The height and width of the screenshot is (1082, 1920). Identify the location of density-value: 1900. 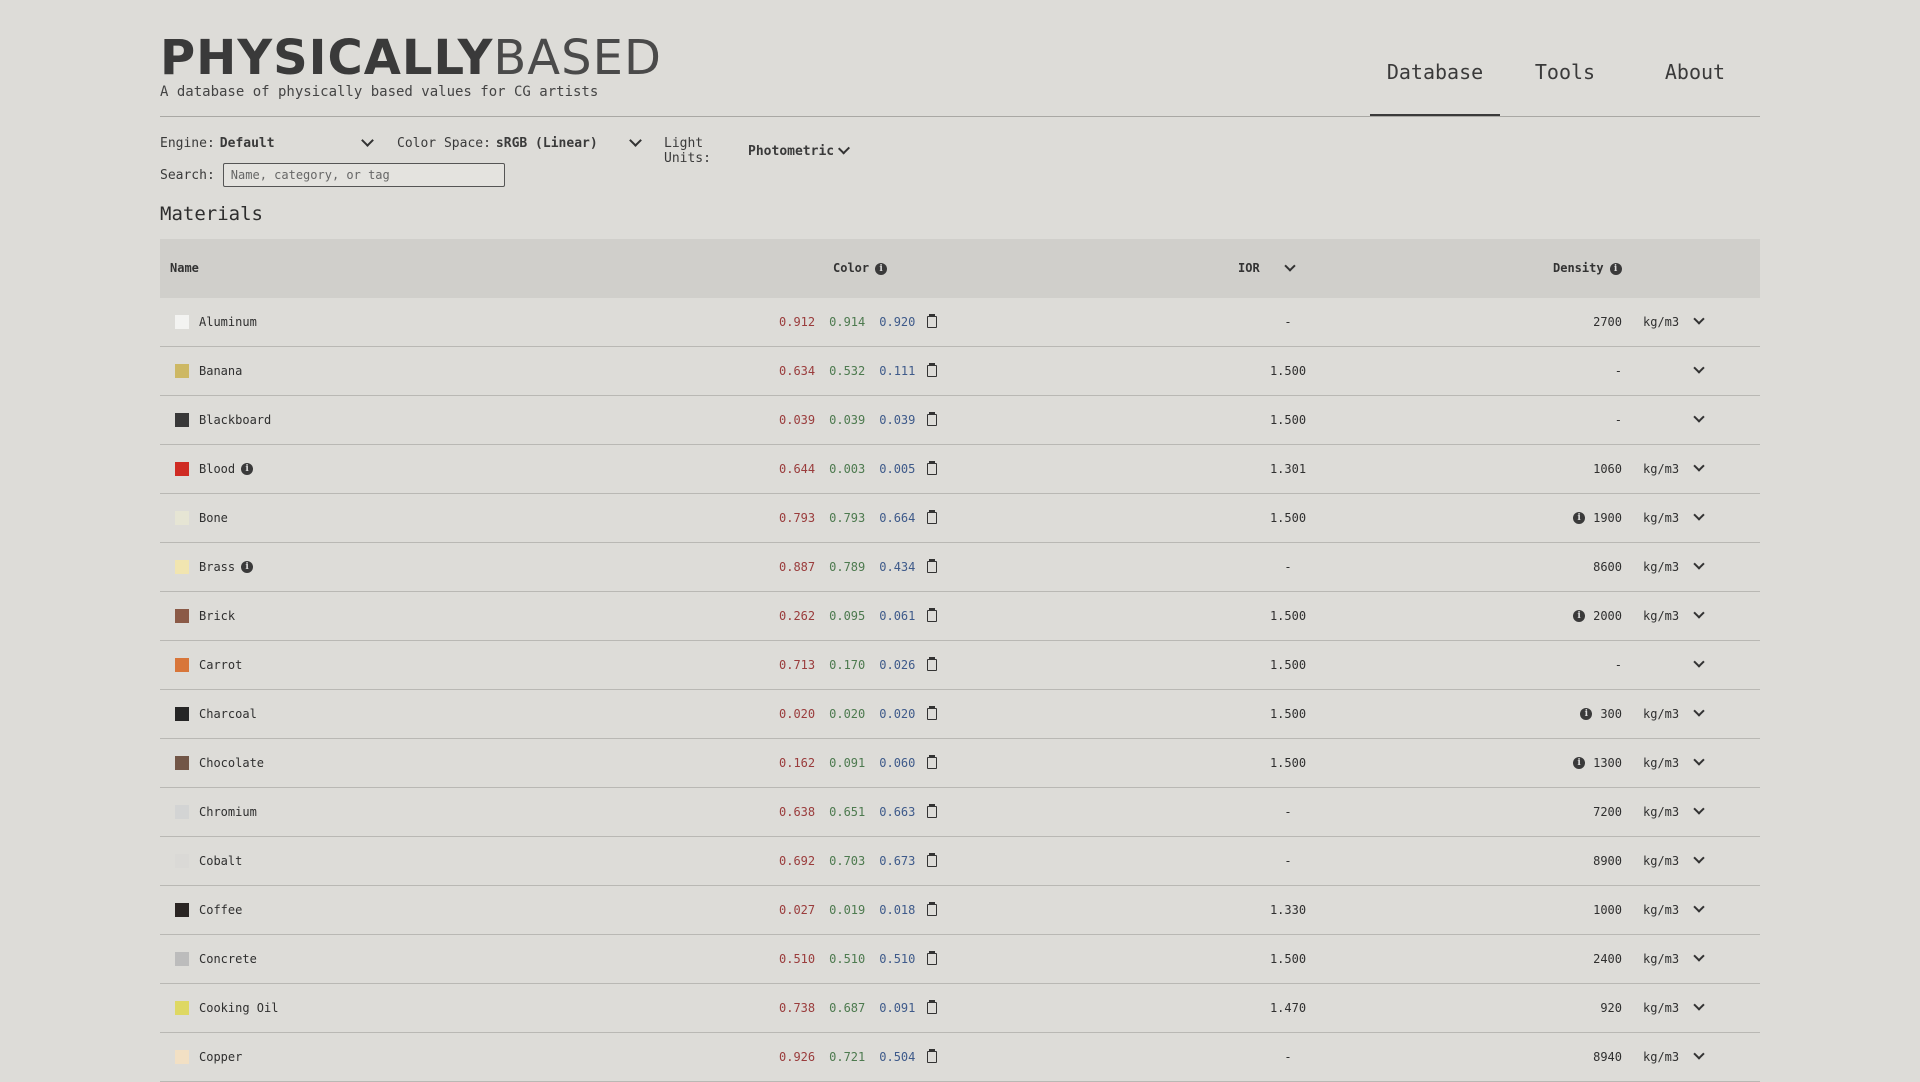
(1607, 518).